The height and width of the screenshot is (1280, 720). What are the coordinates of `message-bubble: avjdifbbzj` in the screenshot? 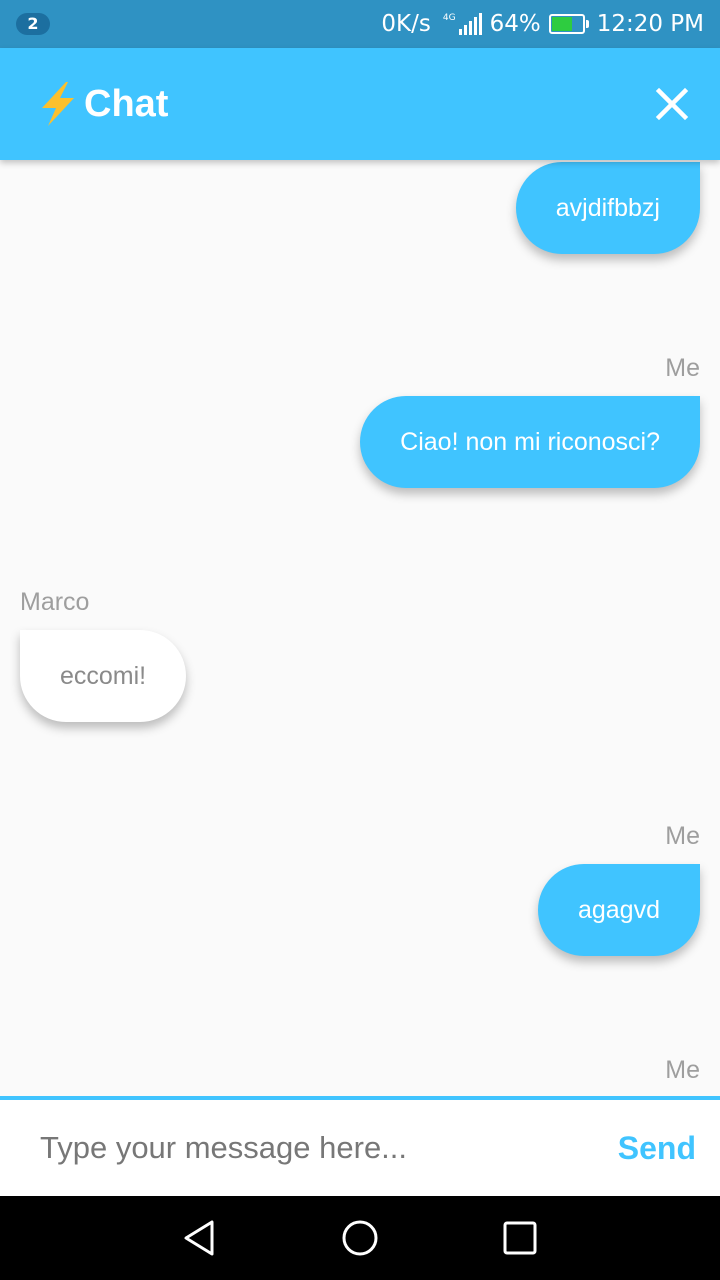 It's located at (607, 208).